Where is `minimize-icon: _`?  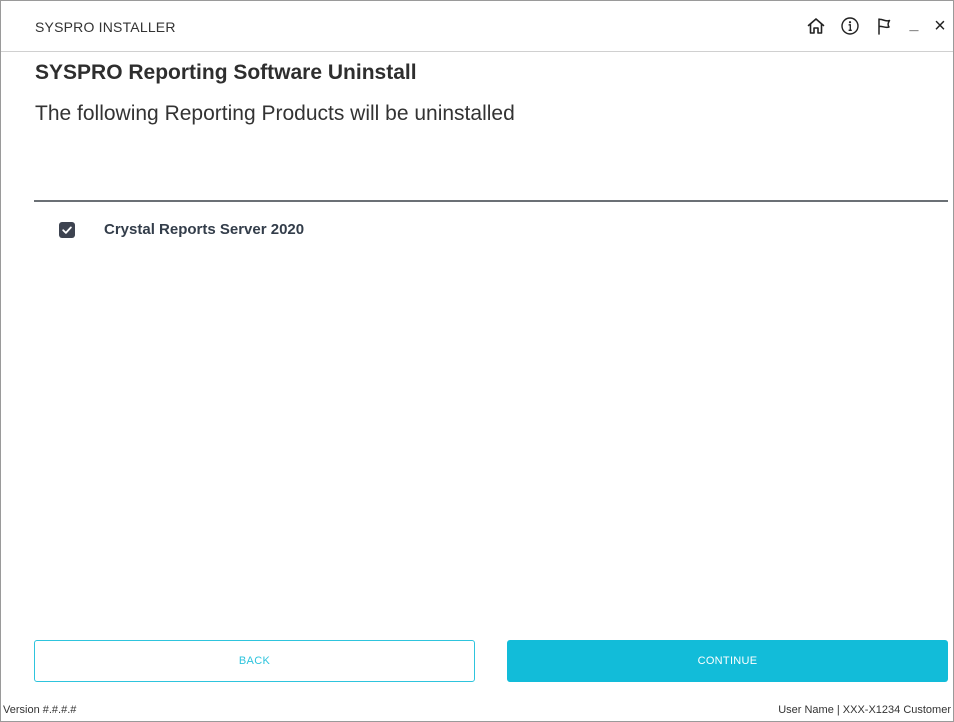 minimize-icon: _ is located at coordinates (914, 24).